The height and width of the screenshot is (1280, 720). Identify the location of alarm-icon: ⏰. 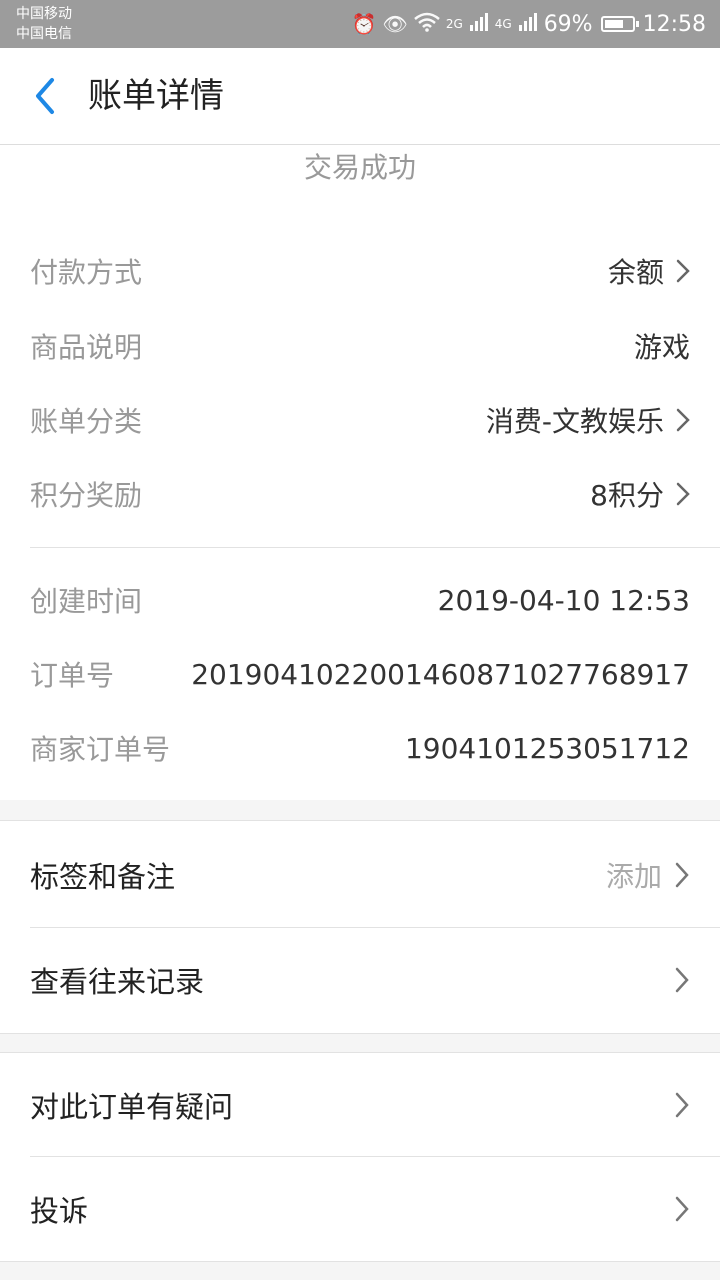
(364, 24).